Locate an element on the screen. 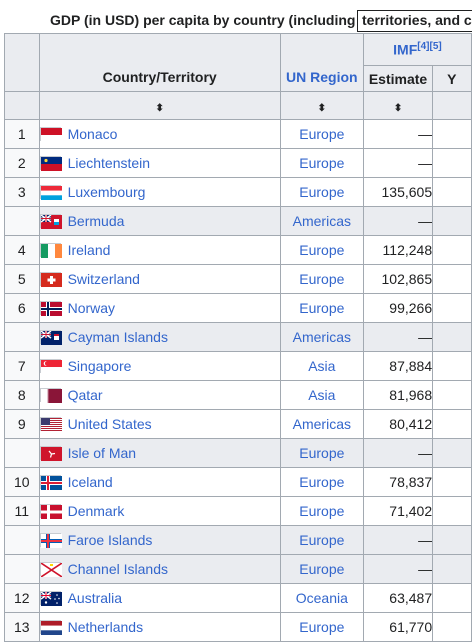 Image resolution: width=472 pixels, height=642 pixels. rank-cell is located at coordinates (22, 453).